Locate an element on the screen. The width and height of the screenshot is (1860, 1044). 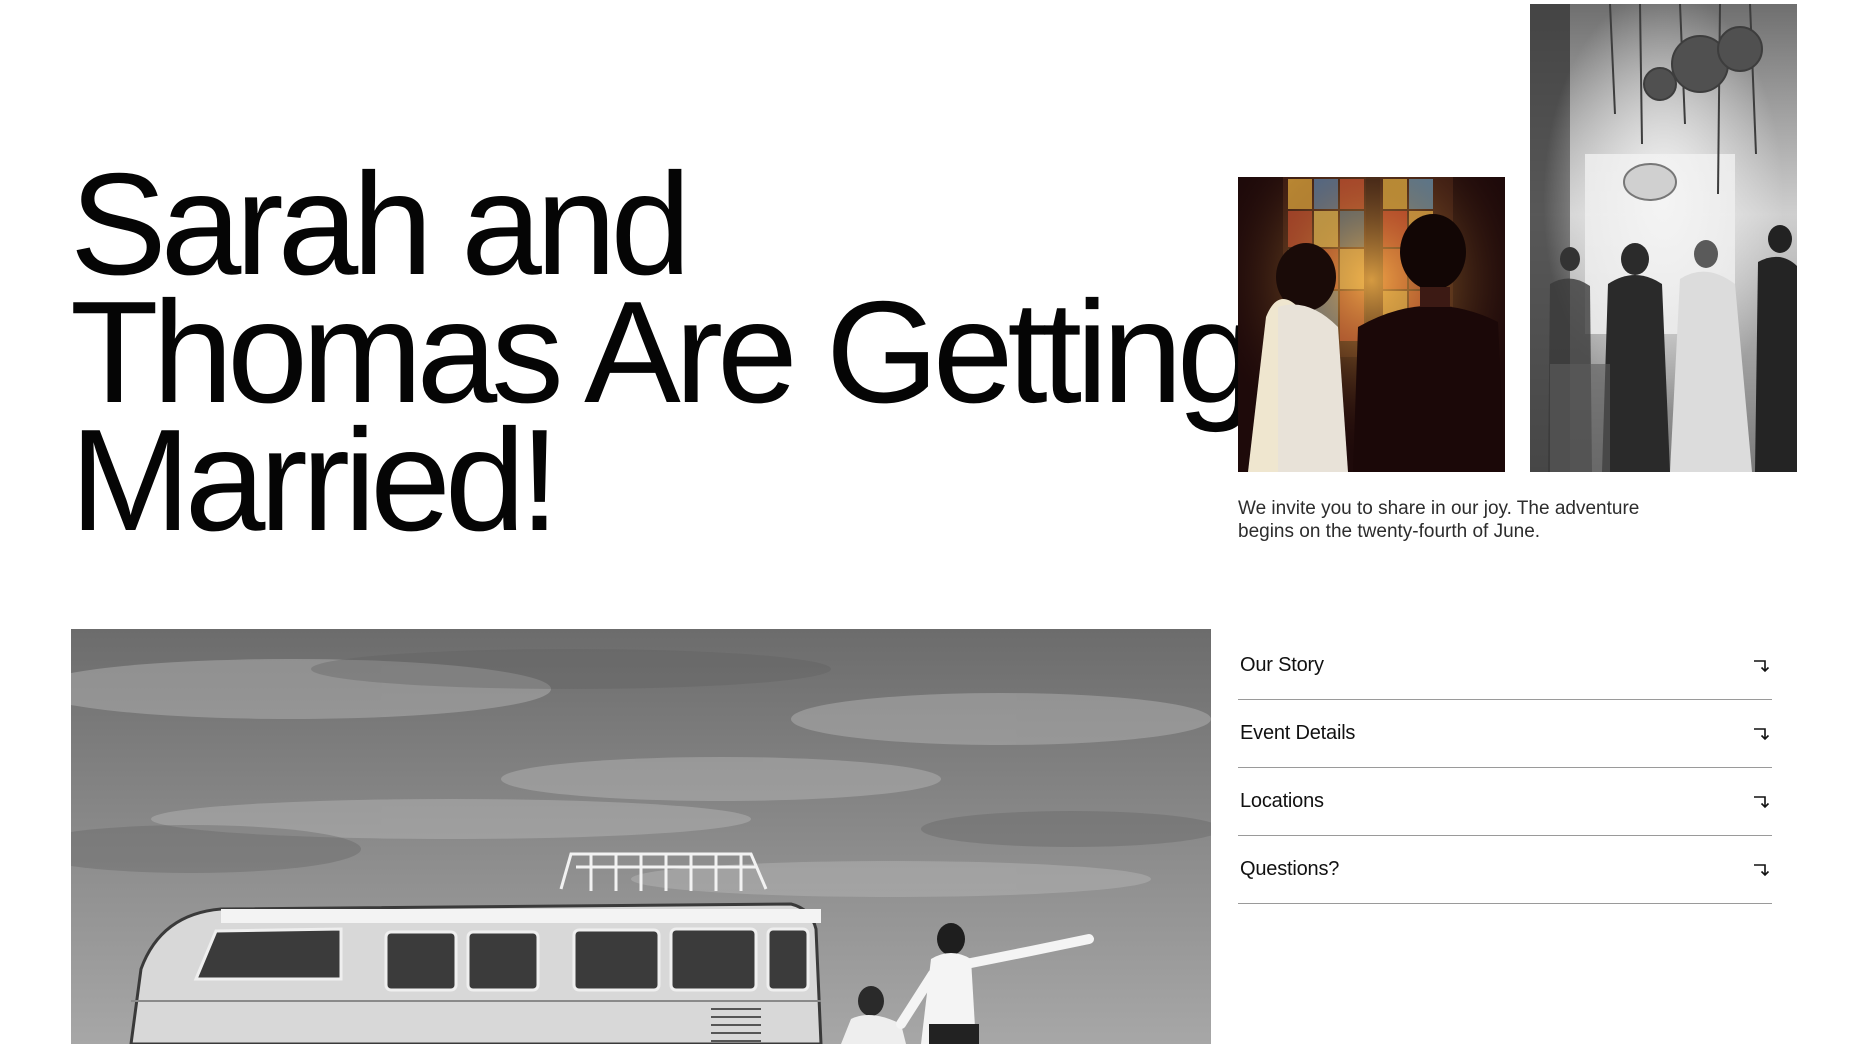
nav-item-our-story: Our Story is located at coordinates (1505, 666).